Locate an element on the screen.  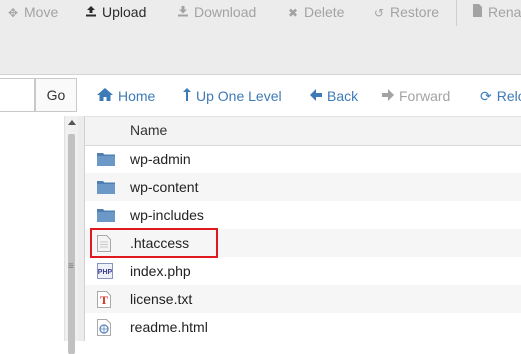
table-row: PHP index.php is located at coordinates (303, 271).